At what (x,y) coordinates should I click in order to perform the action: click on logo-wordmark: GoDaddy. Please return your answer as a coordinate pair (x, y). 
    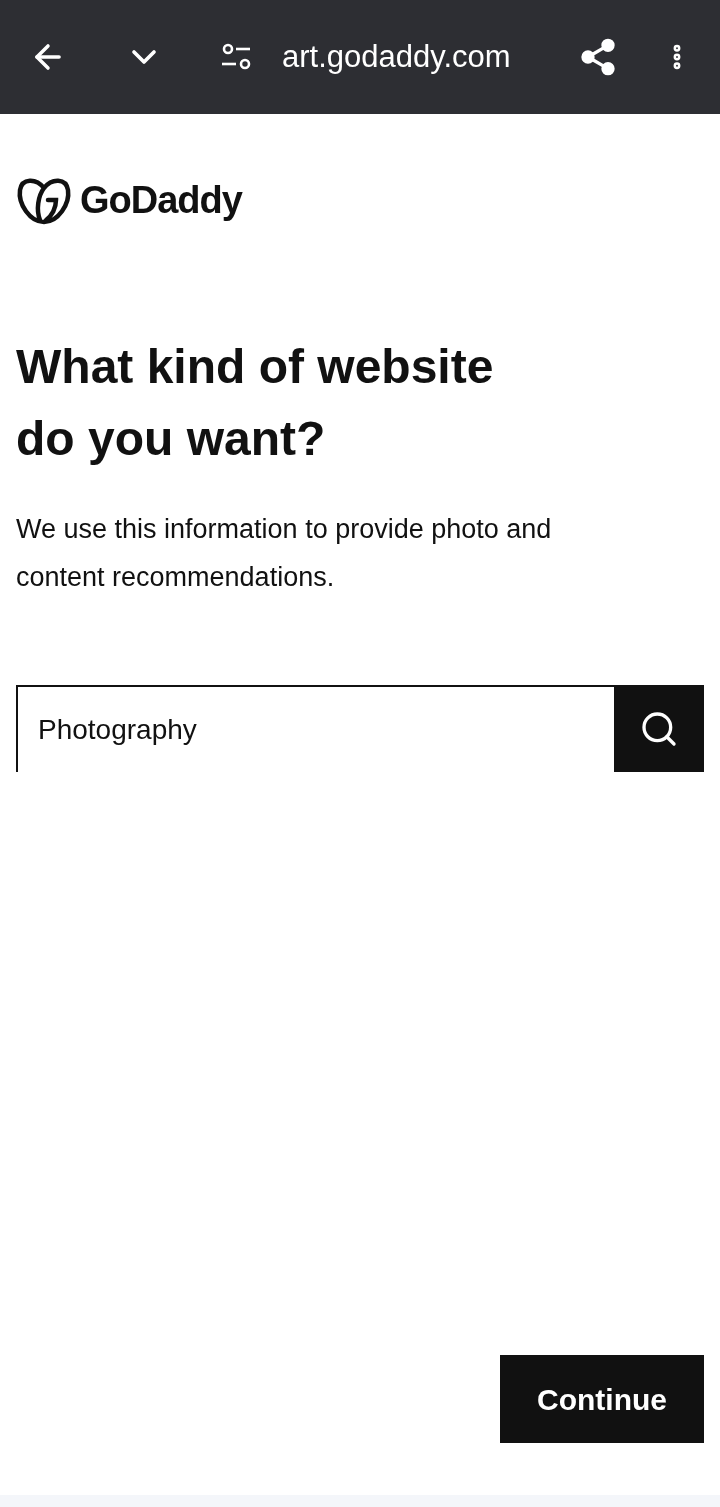
    Looking at the image, I should click on (161, 200).